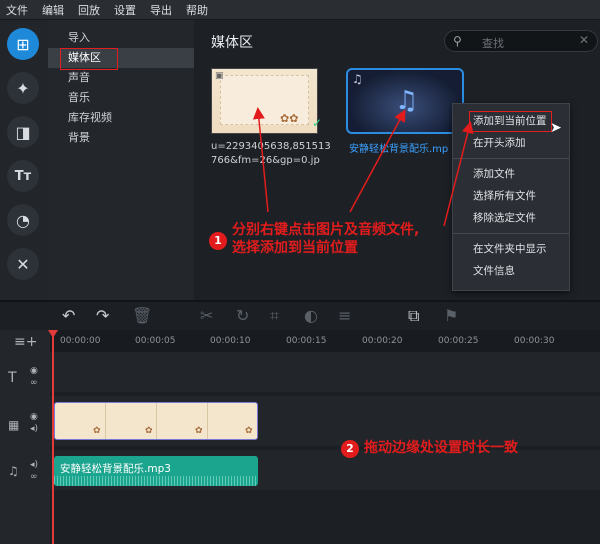 The height and width of the screenshot is (544, 600). Describe the element at coordinates (357, 79) in the screenshot. I see `music-note-small-icon: ♫` at that location.